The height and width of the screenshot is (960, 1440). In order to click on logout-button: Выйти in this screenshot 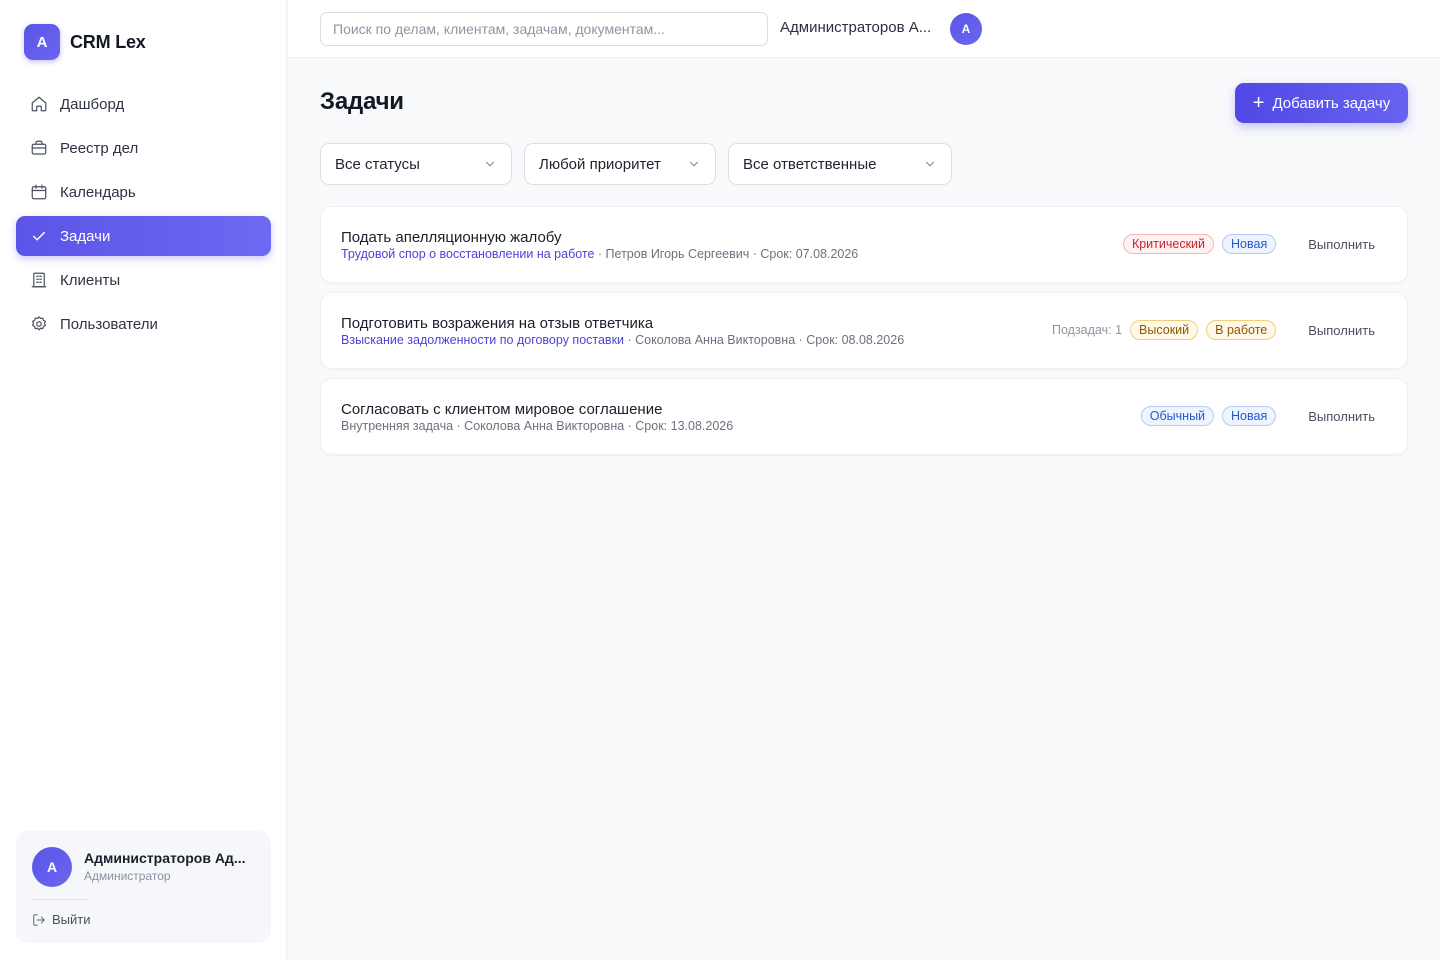, I will do `click(61, 919)`.